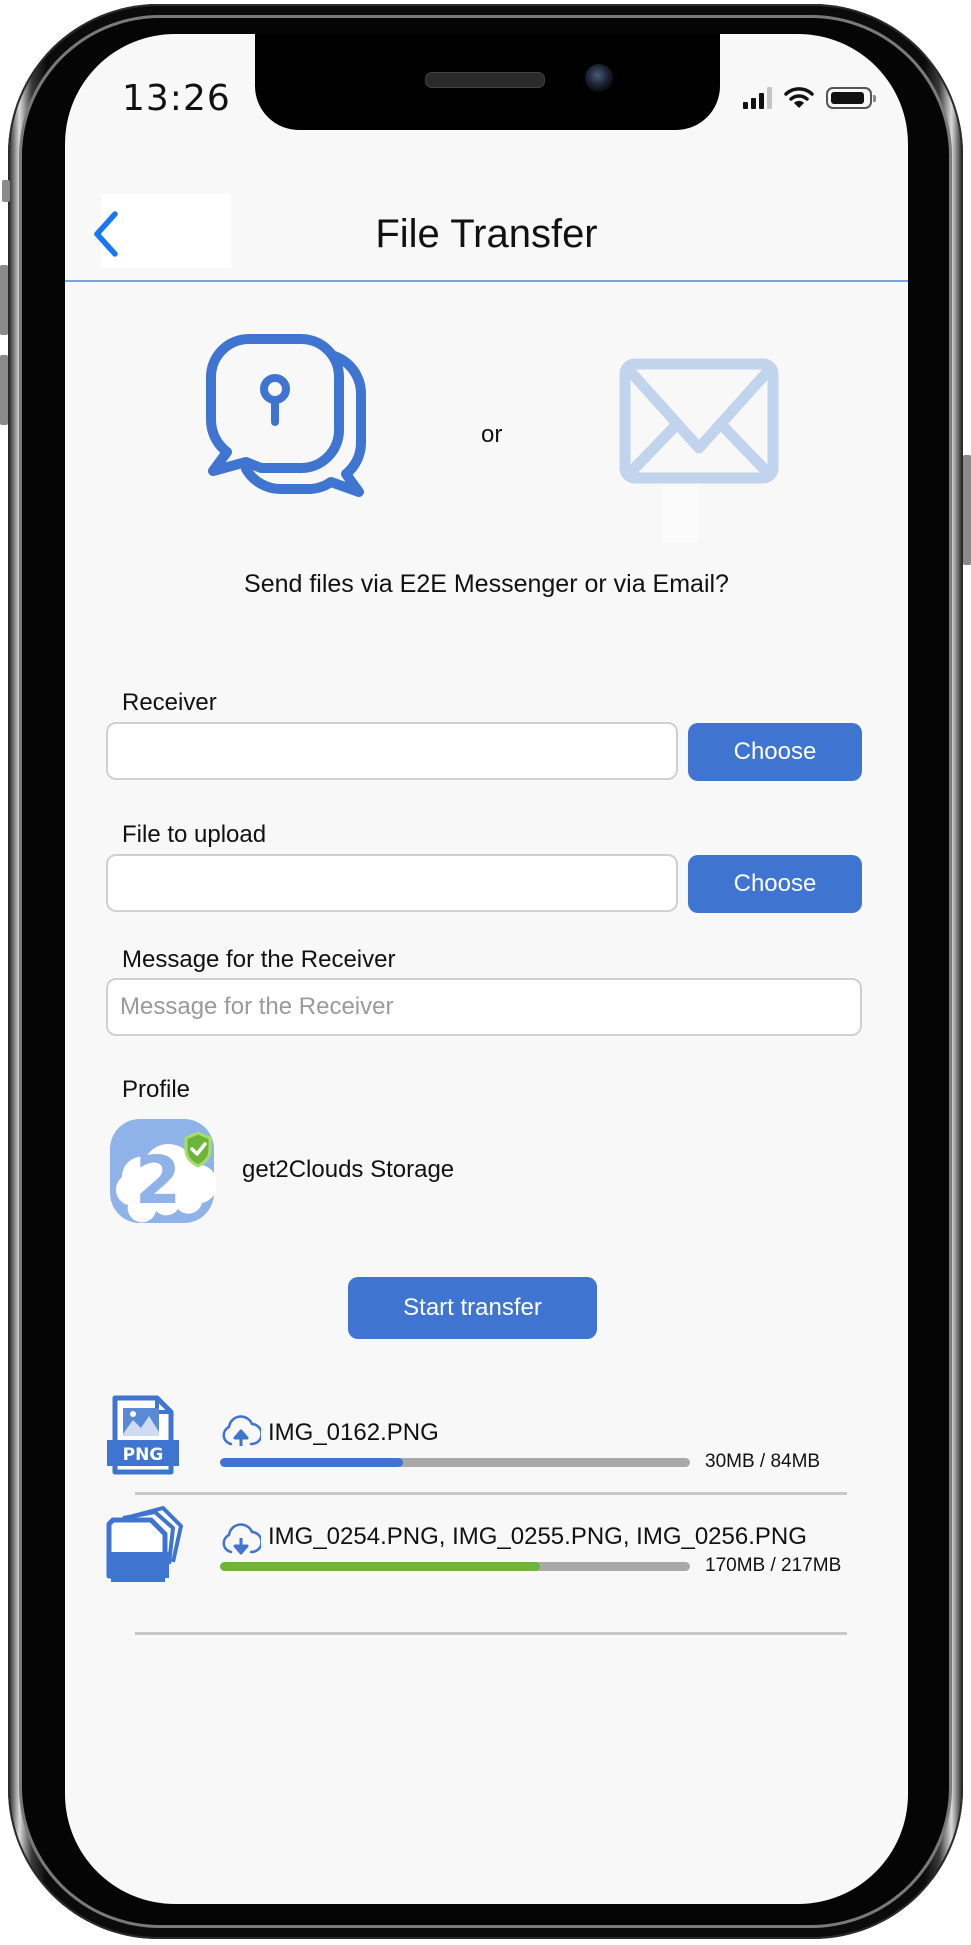  I want to click on status-icons, so click(809, 98).